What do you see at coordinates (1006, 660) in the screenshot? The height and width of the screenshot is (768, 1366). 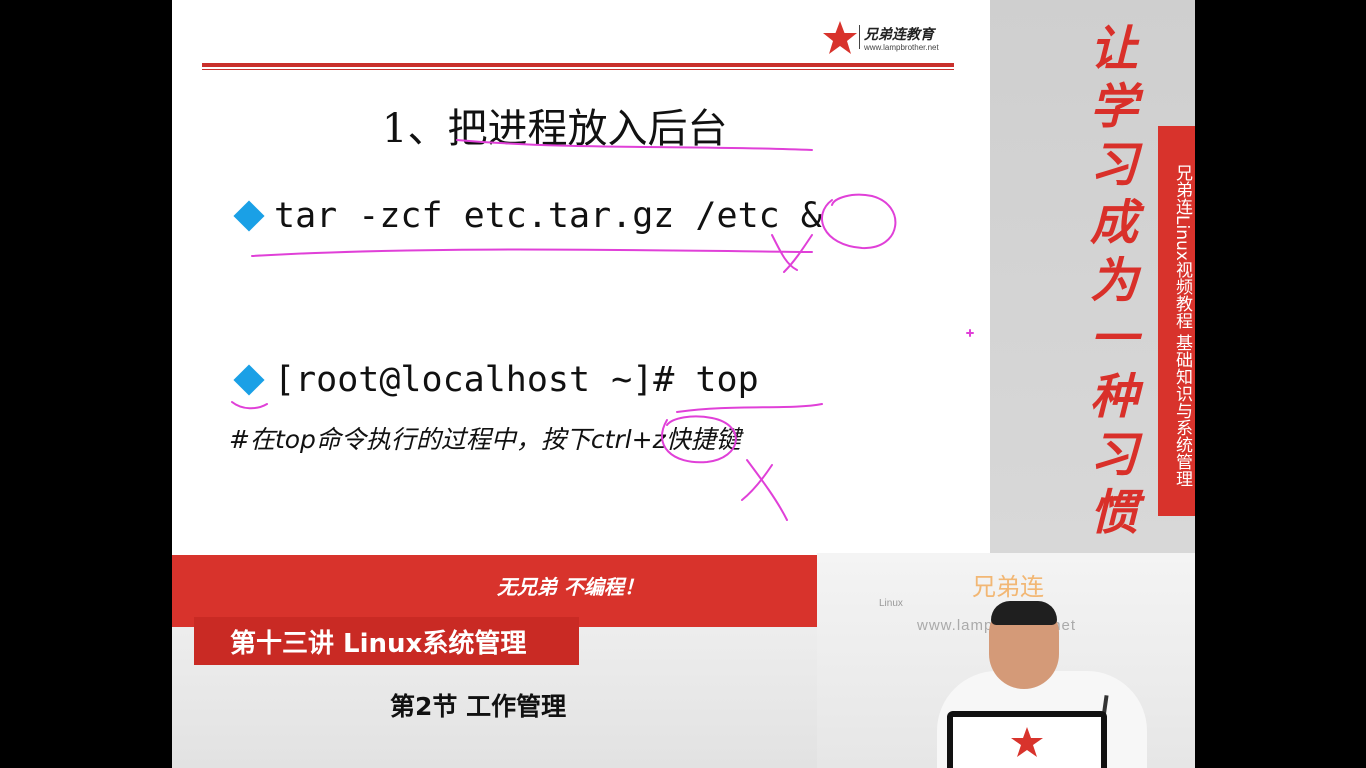 I see `instructor-webcam: 兄弟连 Linux www.lampbrother.net` at bounding box center [1006, 660].